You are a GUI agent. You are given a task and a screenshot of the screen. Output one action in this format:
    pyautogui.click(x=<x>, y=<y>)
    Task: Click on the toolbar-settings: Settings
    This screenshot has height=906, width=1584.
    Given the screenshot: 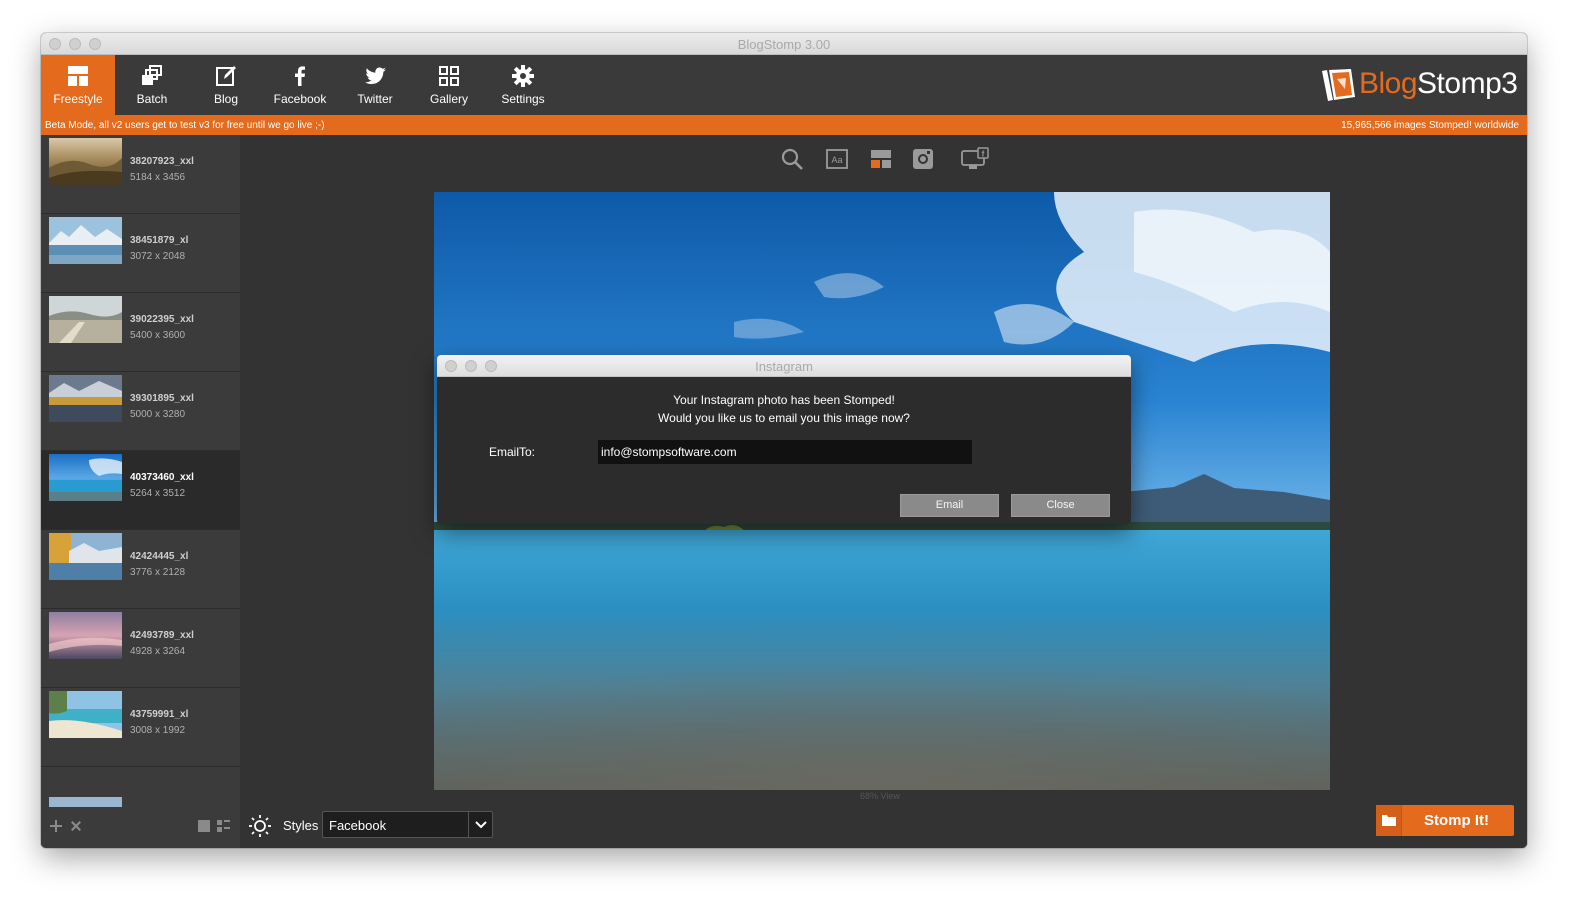 What is the action you would take?
    pyautogui.click(x=523, y=85)
    